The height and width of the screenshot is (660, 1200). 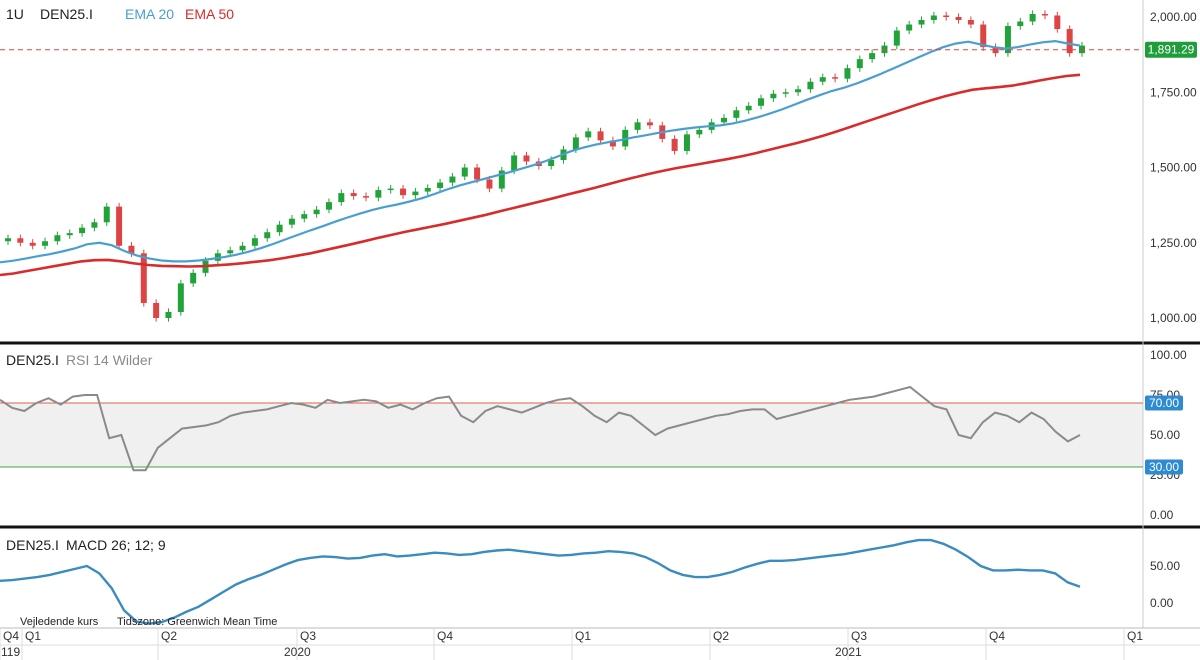 What do you see at coordinates (15, 14) in the screenshot?
I see `interval-label: 1U` at bounding box center [15, 14].